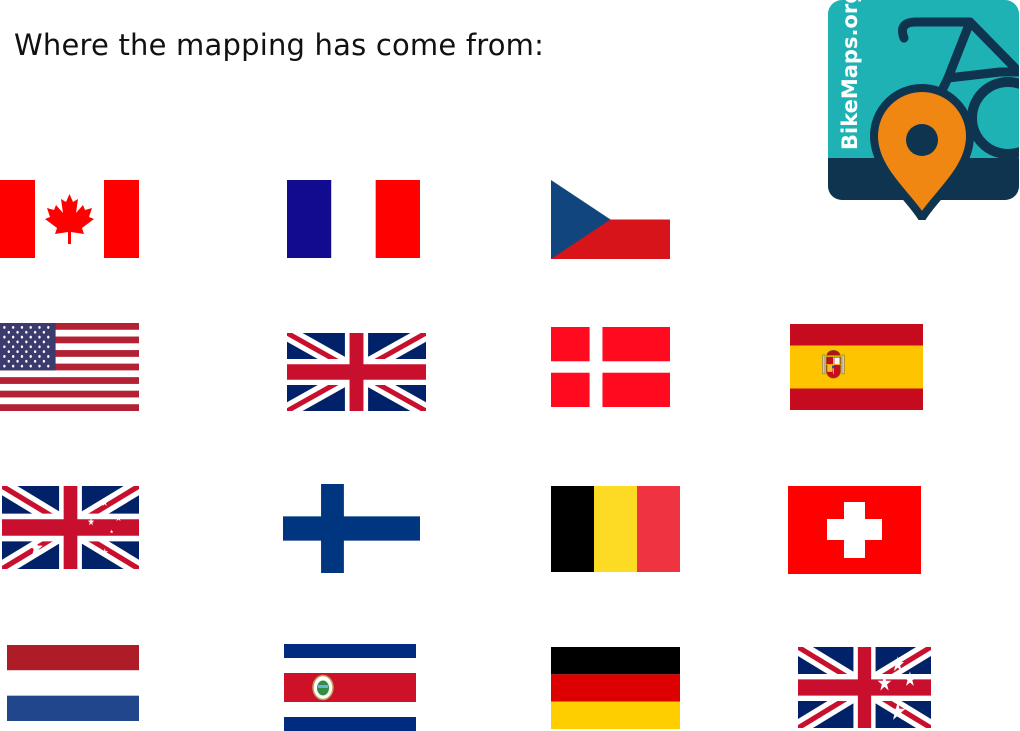 The image size is (1020, 731). What do you see at coordinates (856, 367) in the screenshot?
I see `spain-flag-icon` at bounding box center [856, 367].